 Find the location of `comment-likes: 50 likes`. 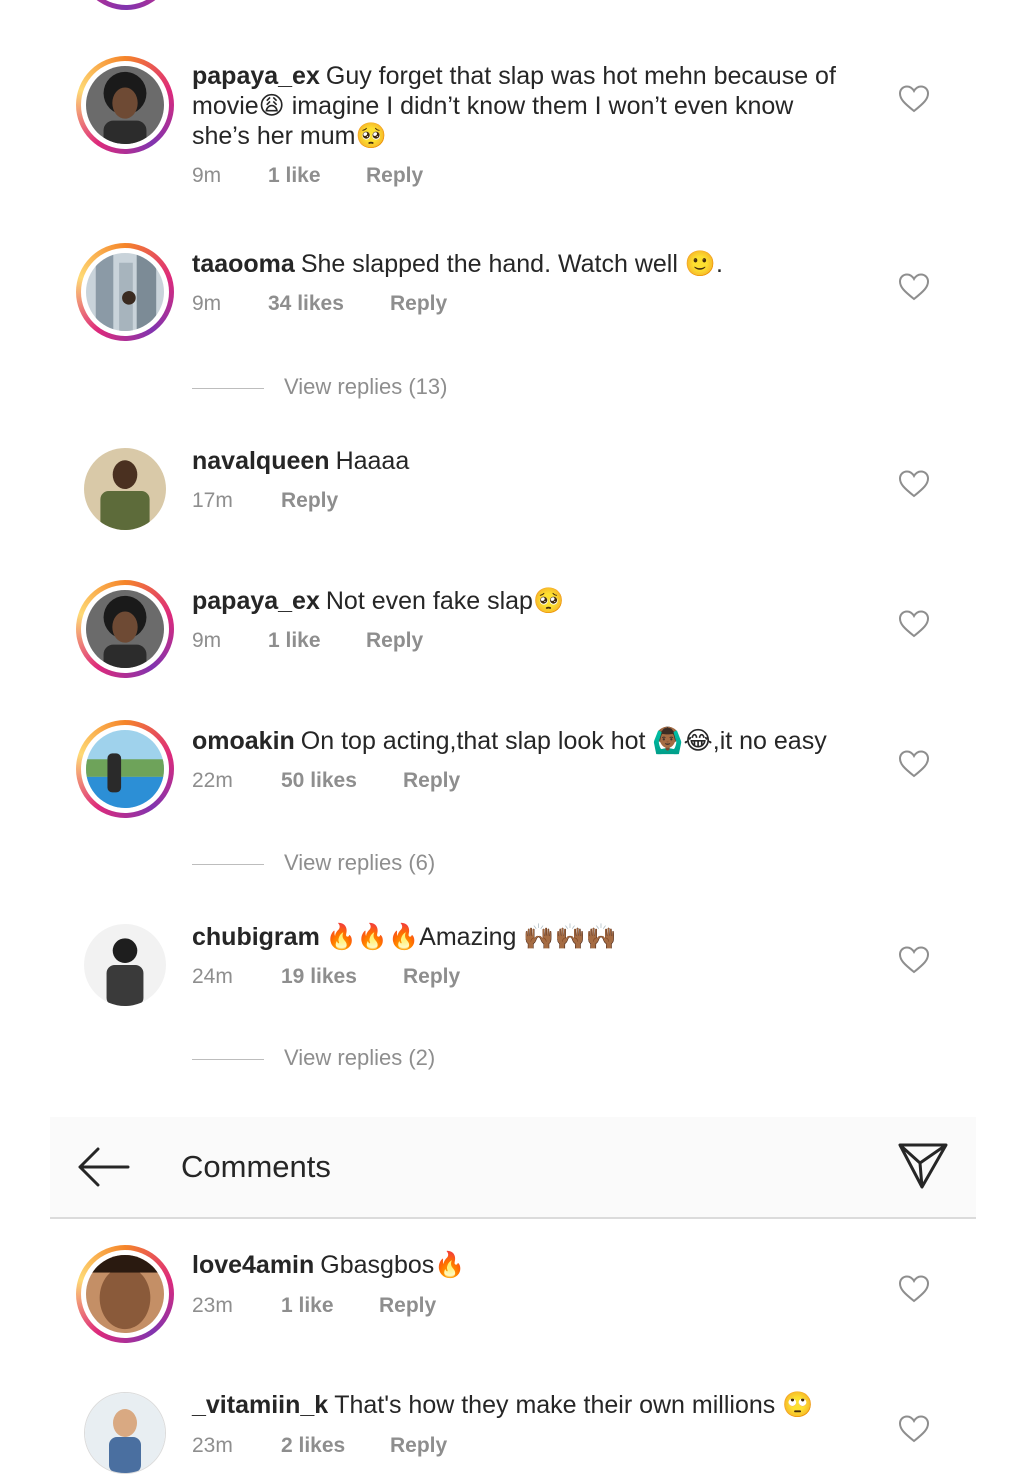

comment-likes: 50 likes is located at coordinates (342, 781).